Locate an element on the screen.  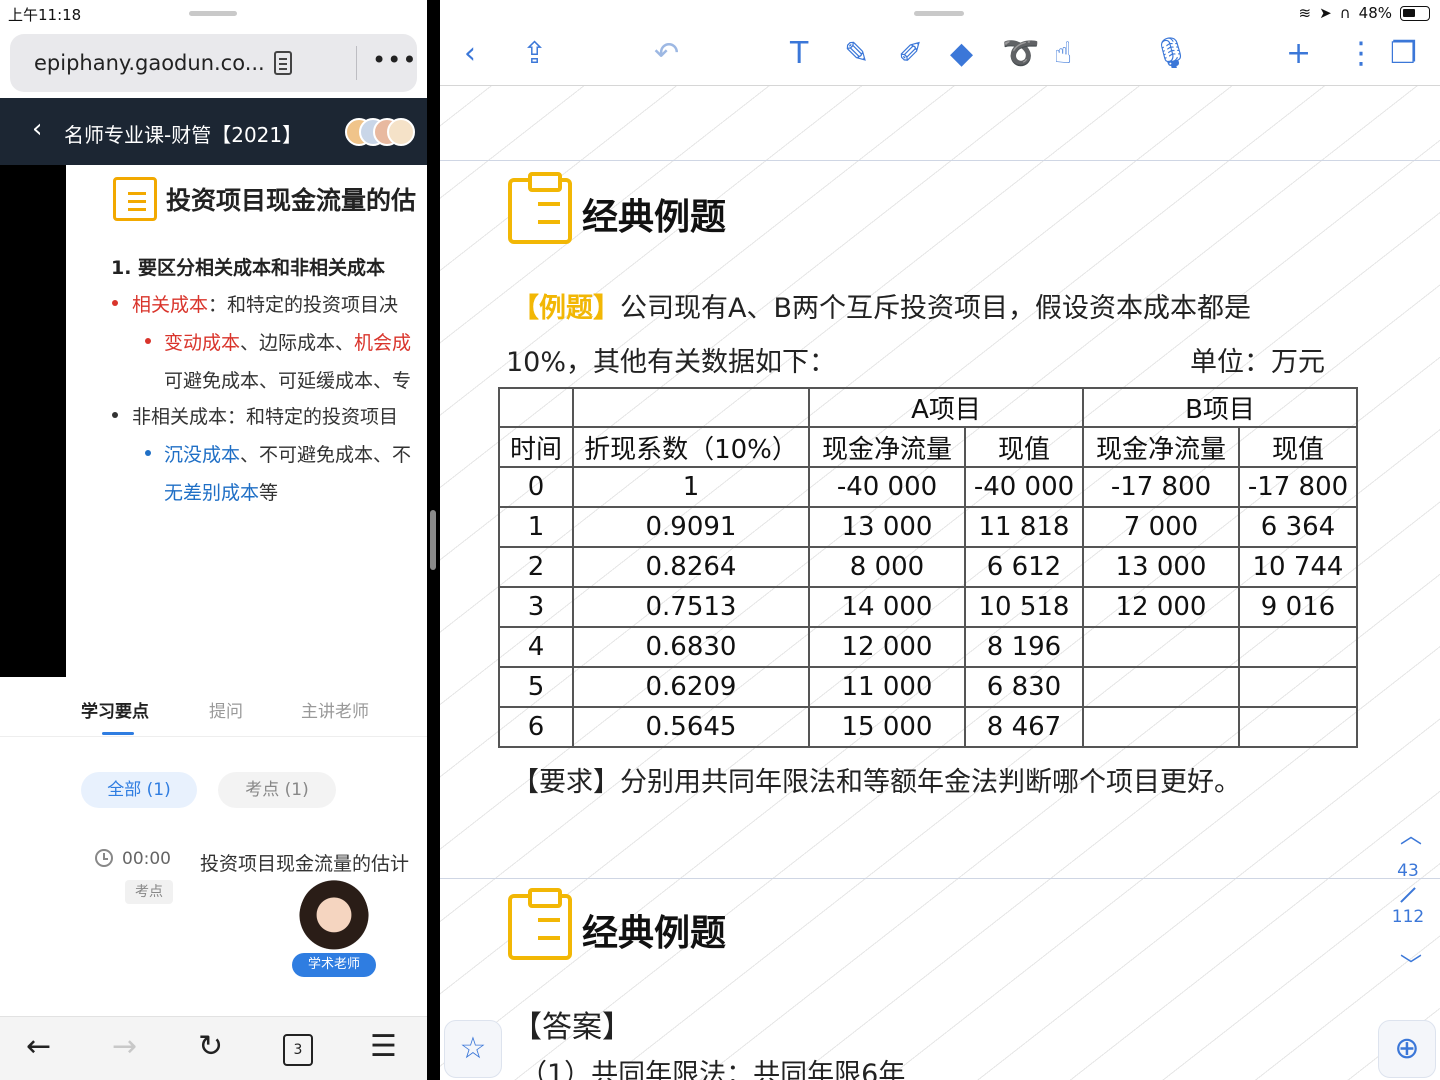
notes-toolbar: ‹ ⇪ ↶ T ✎ ✐ ◆ ➰ ☝ 🎙 + ⋮ ❐ is located at coordinates (940, 57).